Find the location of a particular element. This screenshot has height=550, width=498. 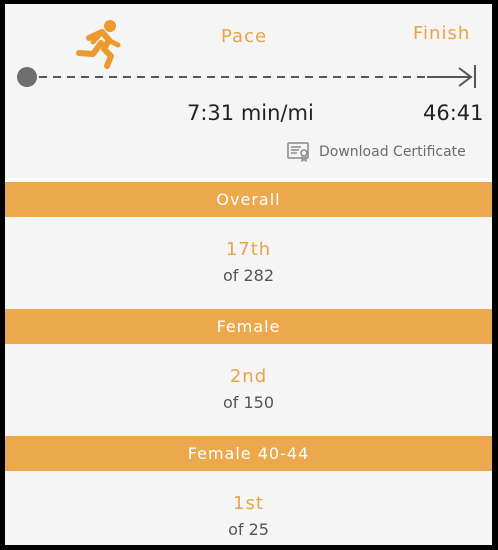

age-group-header: Female 40-44 is located at coordinates (248, 453).